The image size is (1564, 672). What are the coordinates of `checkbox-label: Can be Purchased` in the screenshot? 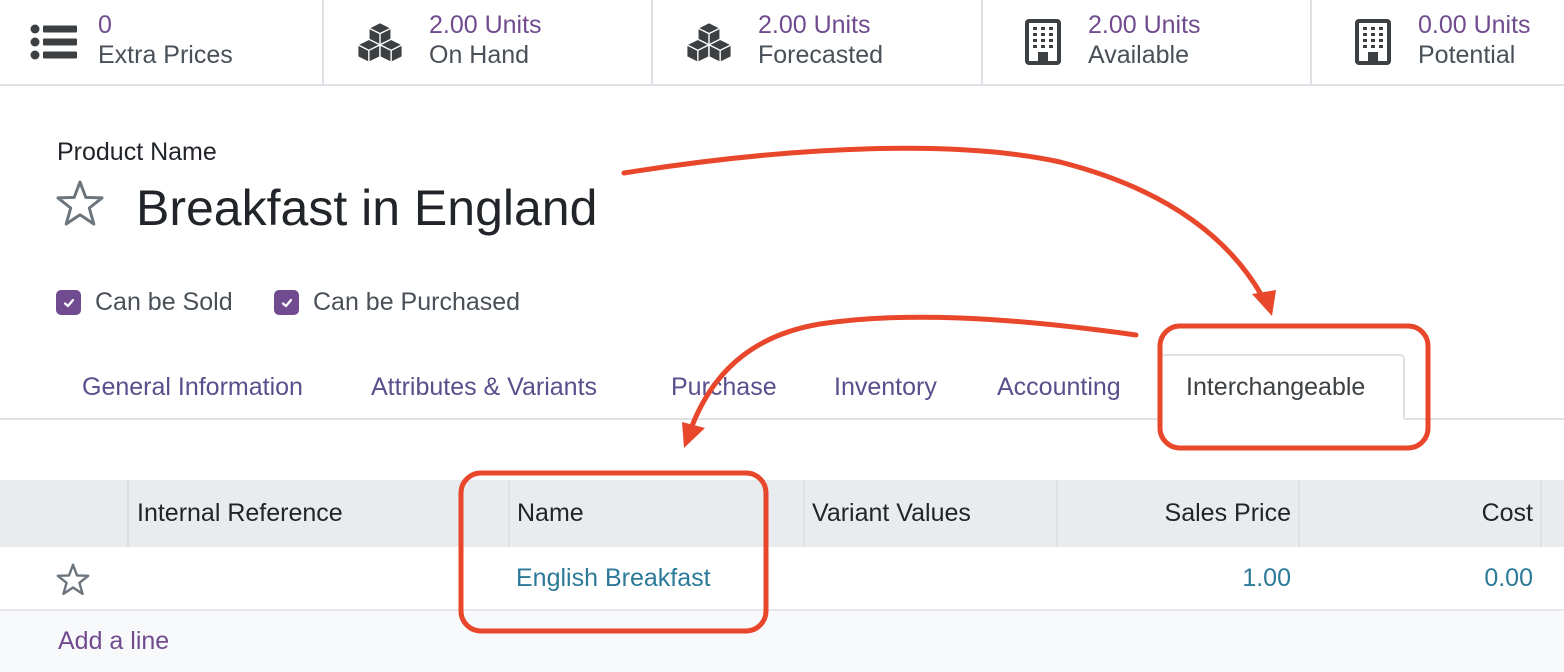 It's located at (417, 302).